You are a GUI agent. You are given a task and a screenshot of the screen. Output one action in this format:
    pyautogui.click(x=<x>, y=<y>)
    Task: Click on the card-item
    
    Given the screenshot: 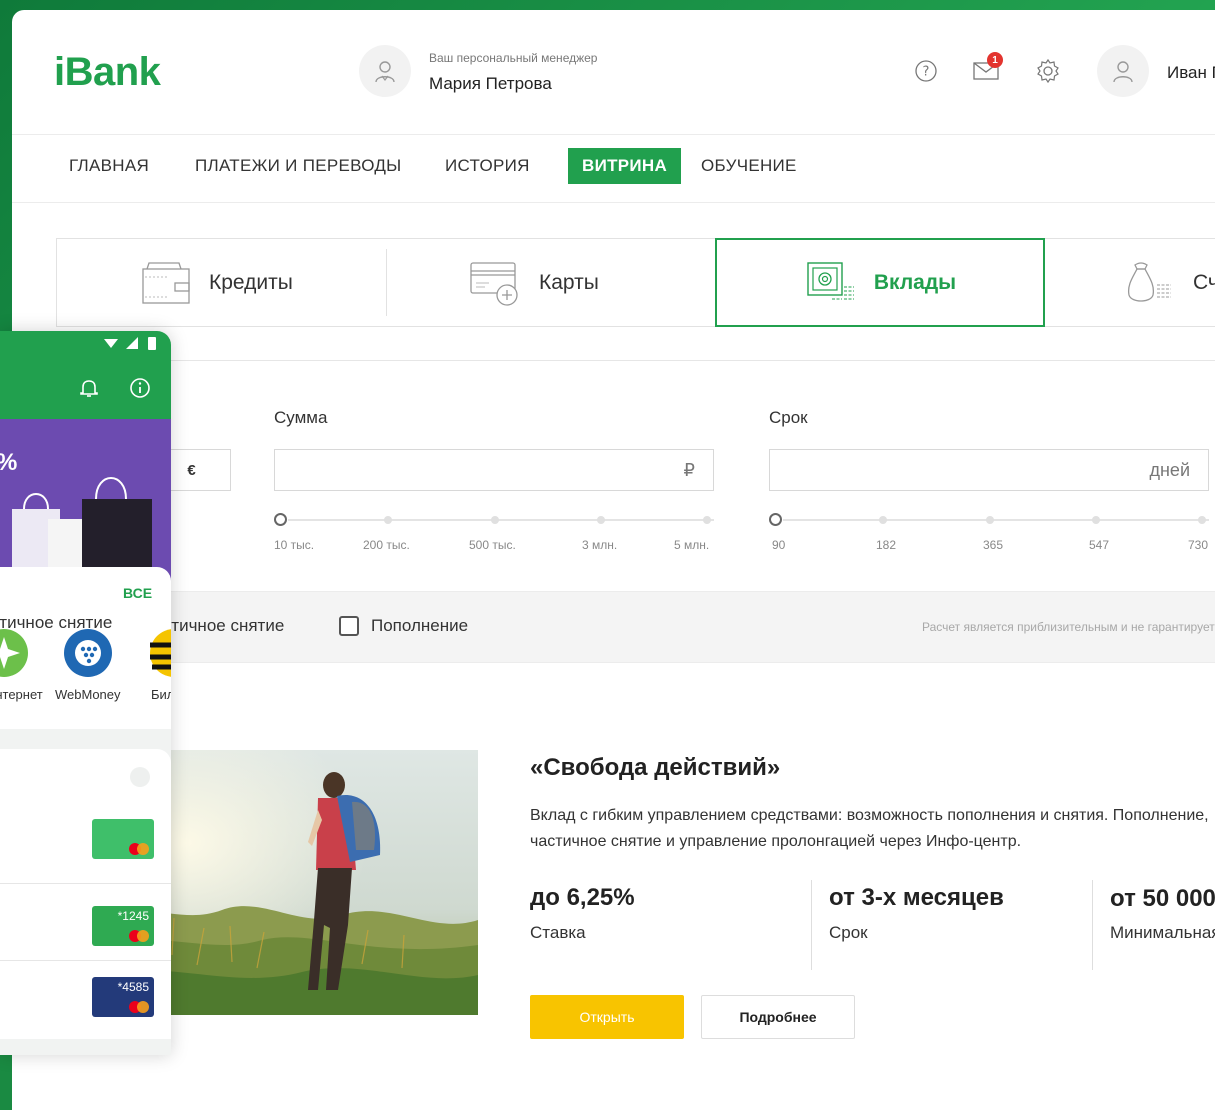 What is the action you would take?
    pyautogui.click(x=123, y=839)
    